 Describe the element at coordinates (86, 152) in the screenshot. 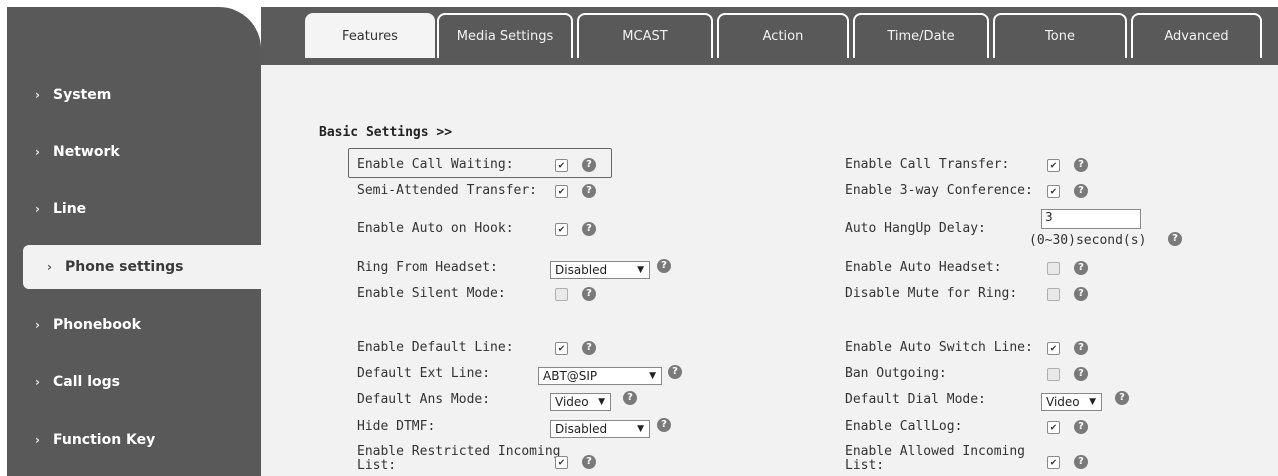

I see `sidebar-item-label: Network` at that location.